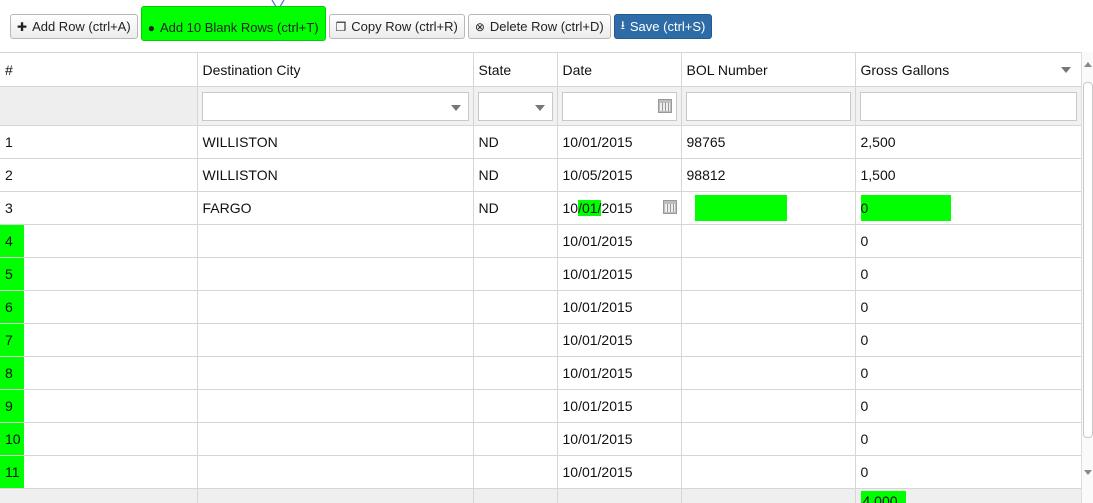 Image resolution: width=1093 pixels, height=503 pixels. What do you see at coordinates (619, 69) in the screenshot?
I see `column-header-date: Date` at bounding box center [619, 69].